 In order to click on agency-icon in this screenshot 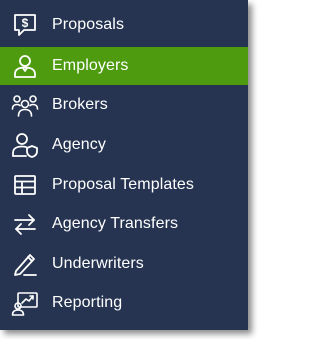, I will do `click(25, 145)`.